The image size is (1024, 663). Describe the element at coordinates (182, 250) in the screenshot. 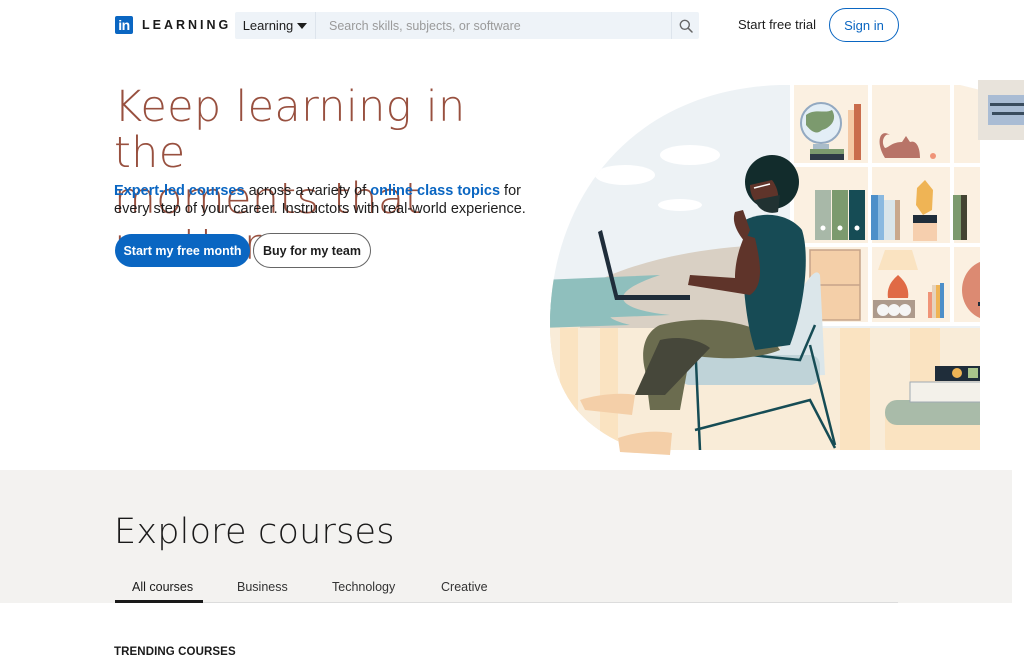

I see `start-free-month-button: Start my free month` at that location.